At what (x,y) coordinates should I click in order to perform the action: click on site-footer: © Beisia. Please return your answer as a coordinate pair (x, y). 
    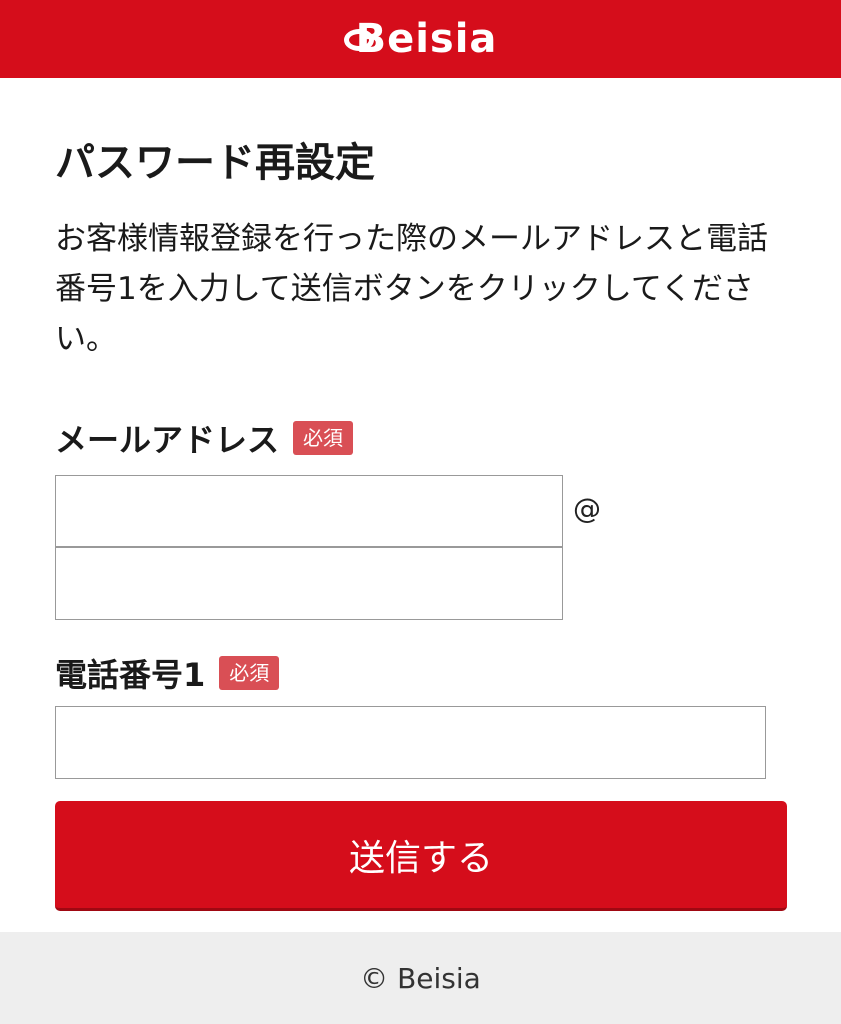
    Looking at the image, I should click on (420, 978).